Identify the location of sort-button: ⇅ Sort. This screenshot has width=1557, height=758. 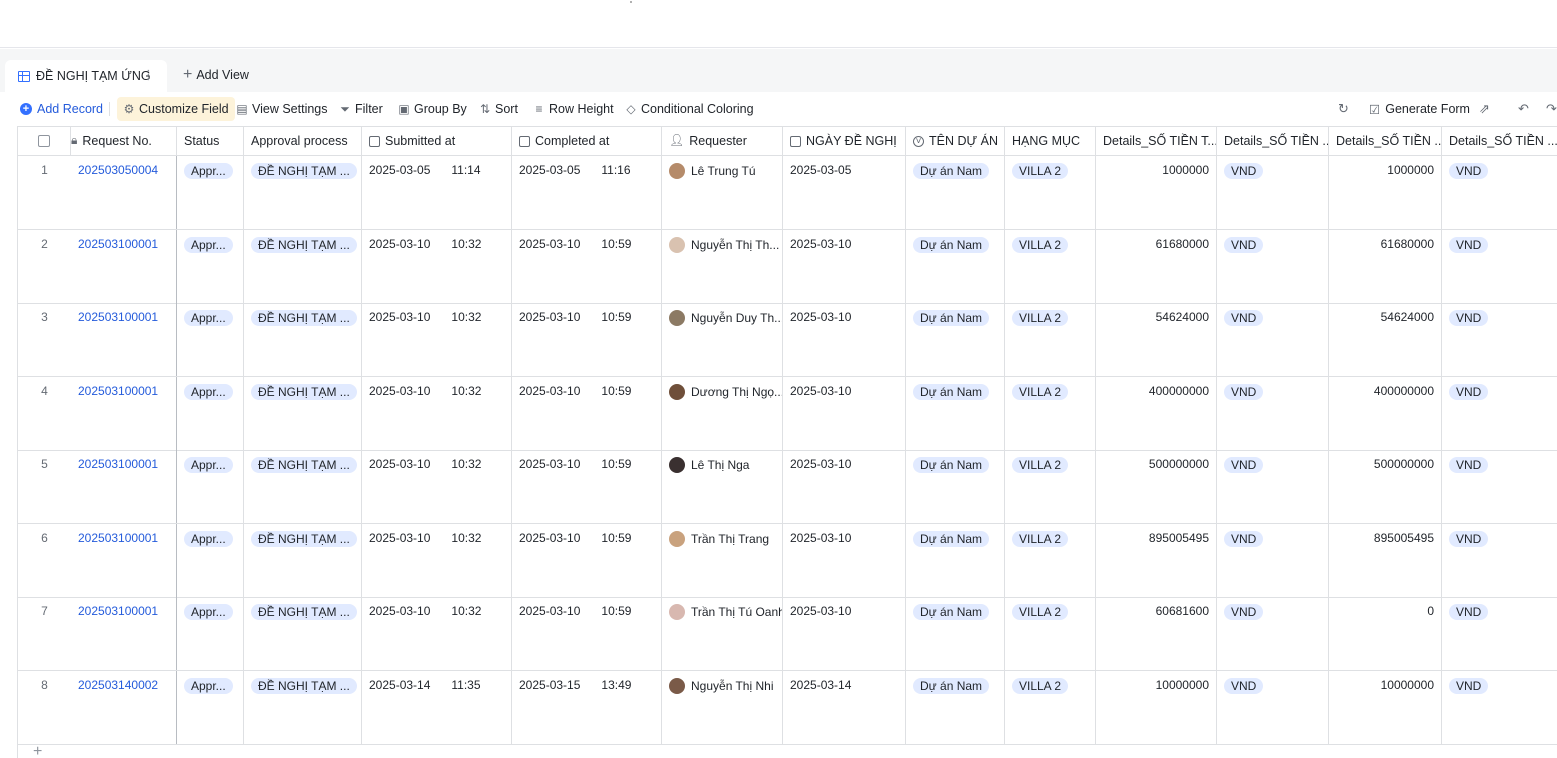
(498, 109).